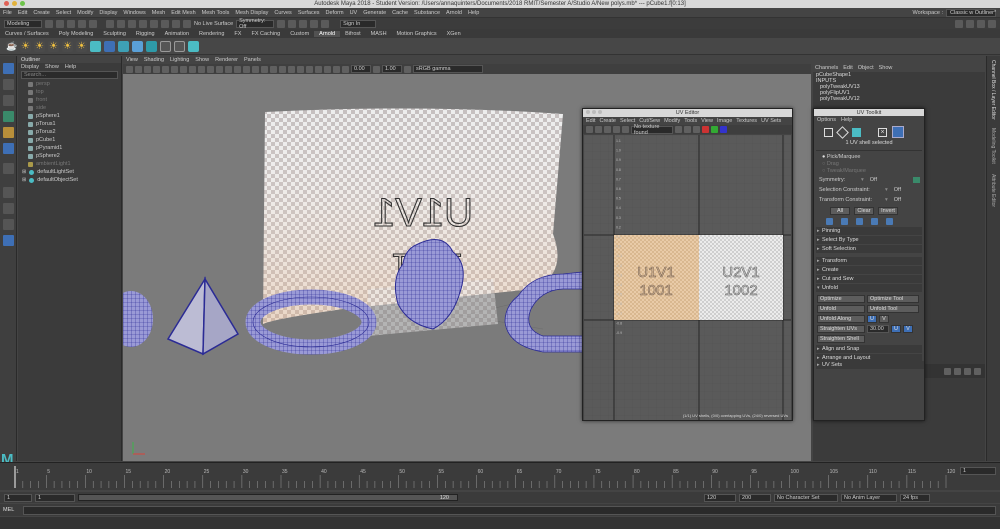  Describe the element at coordinates (291, 69) in the screenshot. I see `motion-blur-icon` at that location.